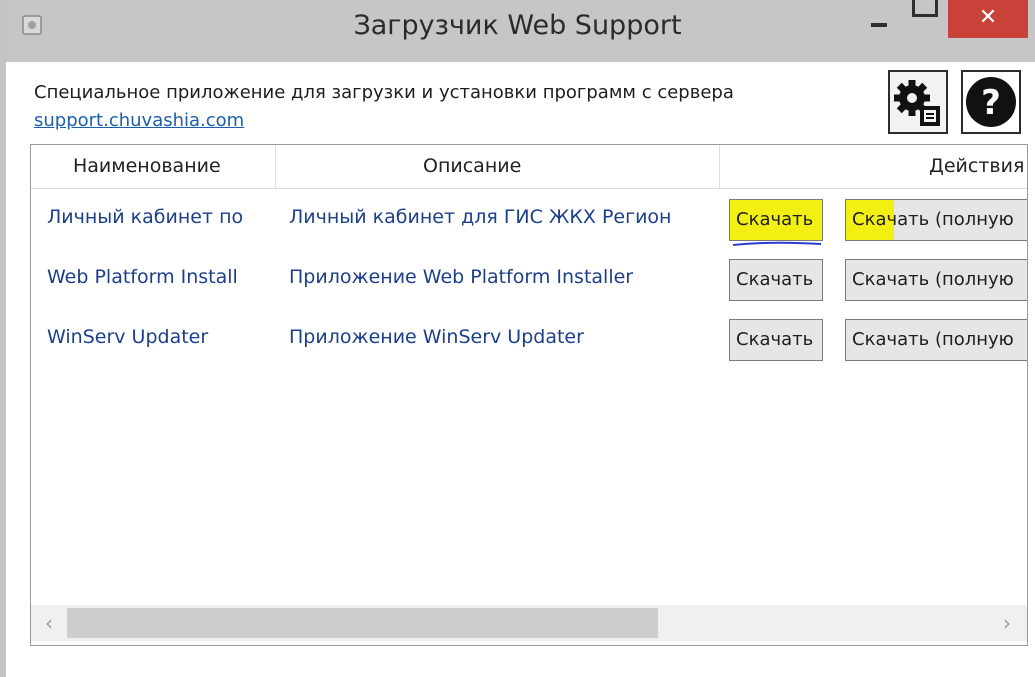 This screenshot has width=1035, height=677. Describe the element at coordinates (461, 277) in the screenshot. I see `row-description: Приложение Web Platform Installer` at that location.